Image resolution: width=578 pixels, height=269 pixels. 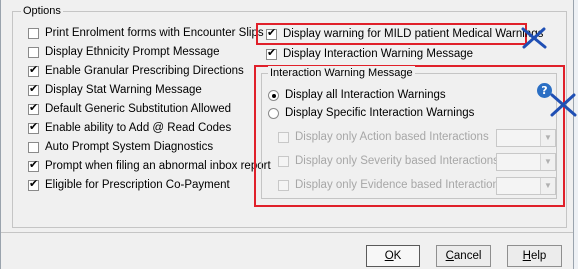 What do you see at coordinates (287, 232) in the screenshot?
I see `footer-divider` at bounding box center [287, 232].